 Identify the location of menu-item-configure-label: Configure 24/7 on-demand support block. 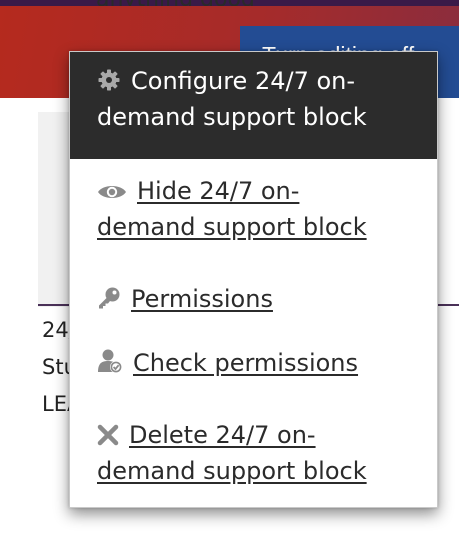
(232, 99).